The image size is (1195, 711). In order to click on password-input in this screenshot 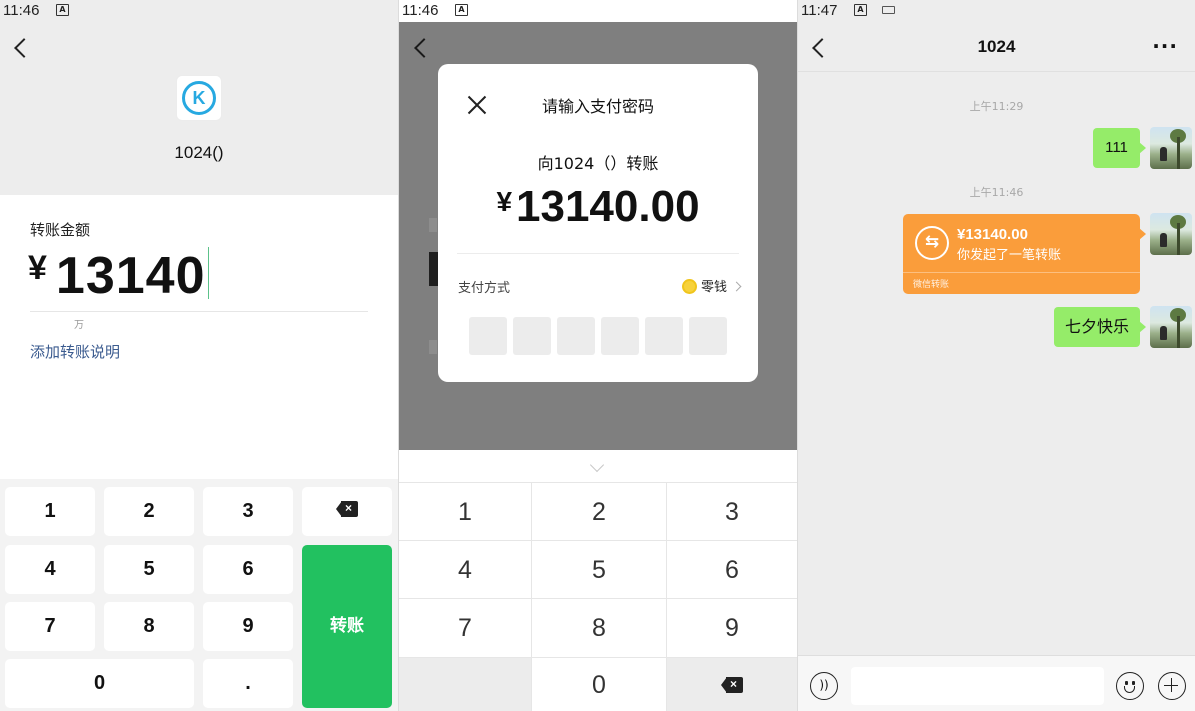, I will do `click(598, 336)`.